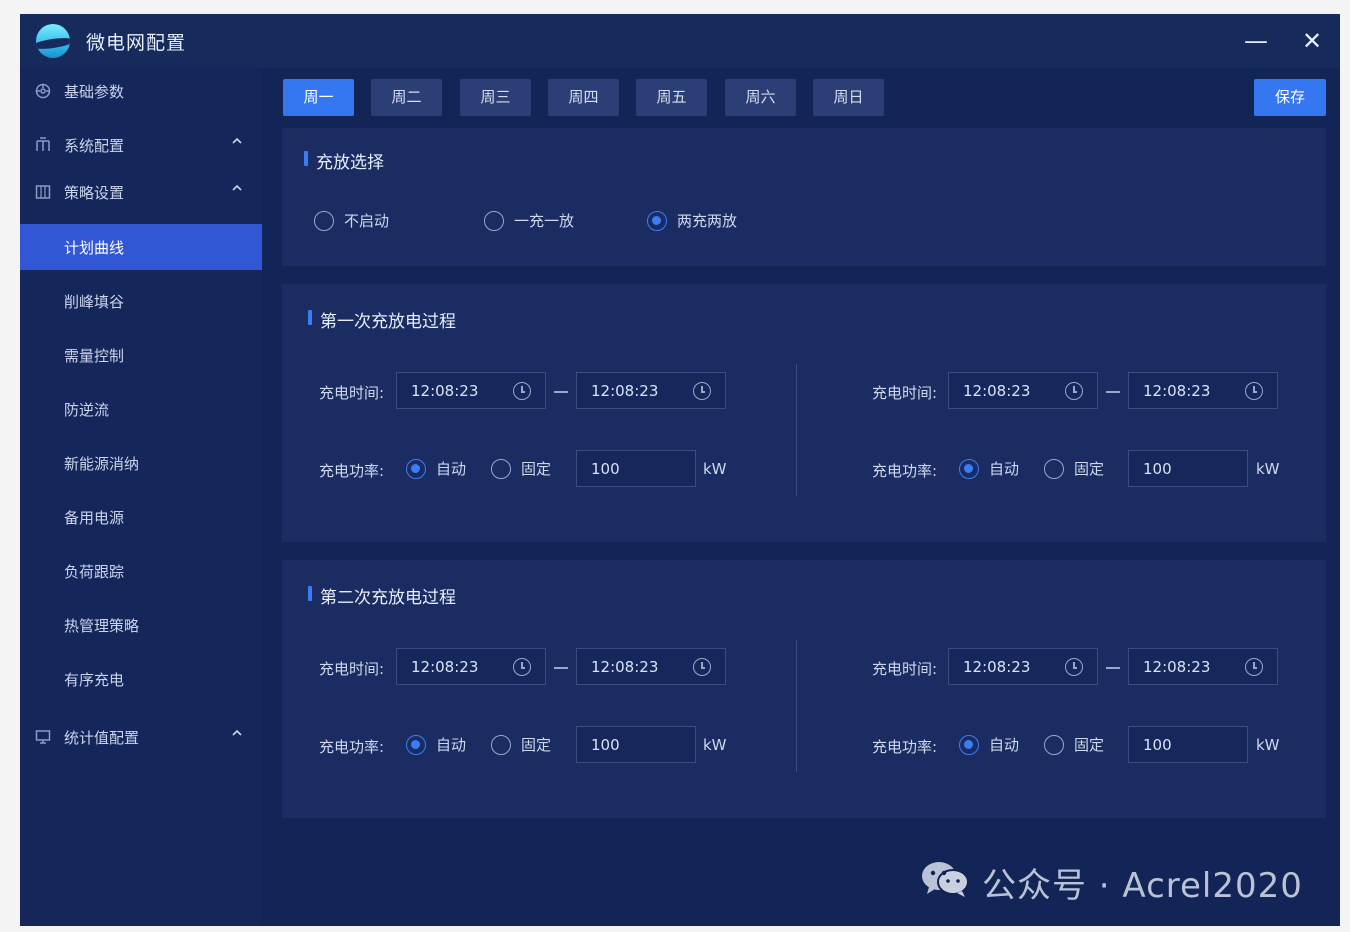 The width and height of the screenshot is (1350, 932). What do you see at coordinates (707, 221) in the screenshot?
I see `radio-label: 两充两放` at bounding box center [707, 221].